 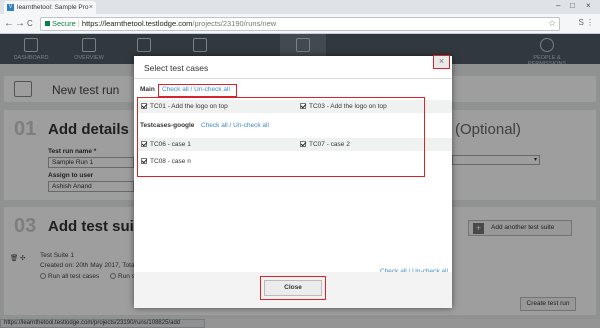 What do you see at coordinates (300, 7) in the screenshot?
I see `browser-tab-bar: V learnthetool: Sample Pro × – □ ×` at bounding box center [300, 7].